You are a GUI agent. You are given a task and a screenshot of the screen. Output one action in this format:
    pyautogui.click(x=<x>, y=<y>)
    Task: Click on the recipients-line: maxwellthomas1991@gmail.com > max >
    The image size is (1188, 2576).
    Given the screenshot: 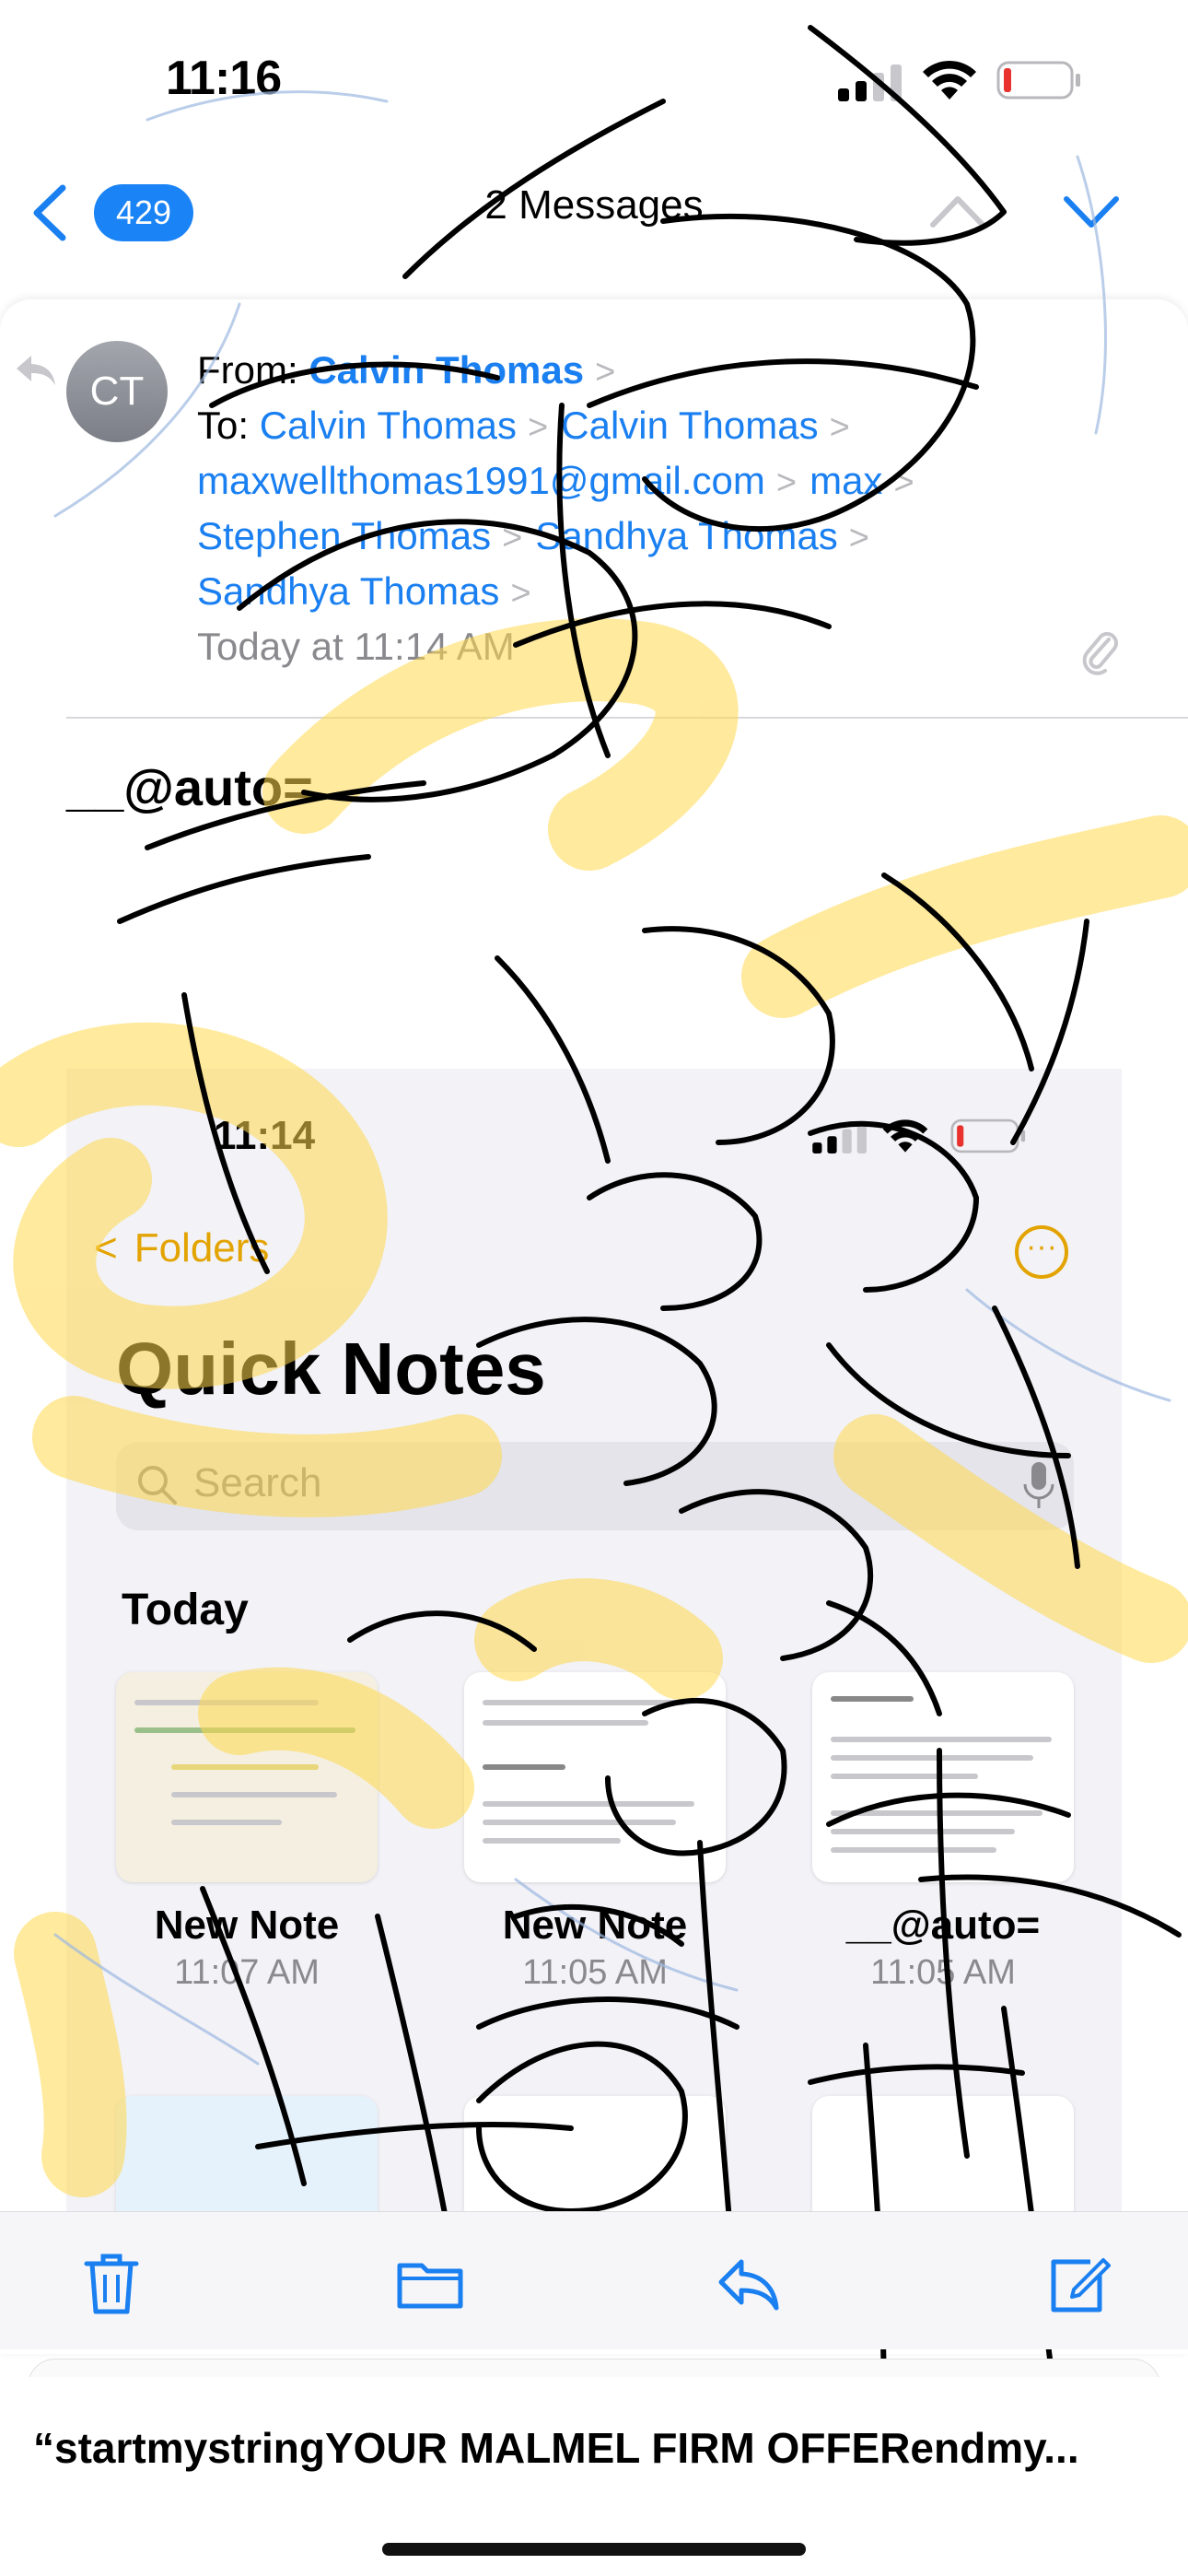 What is the action you would take?
    pyautogui.click(x=676, y=481)
    